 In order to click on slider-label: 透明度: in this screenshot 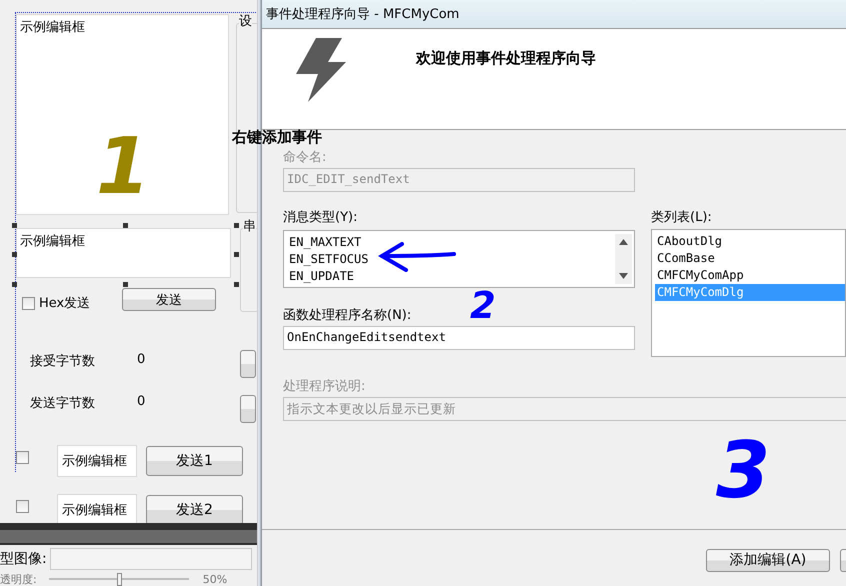, I will do `click(18, 579)`.